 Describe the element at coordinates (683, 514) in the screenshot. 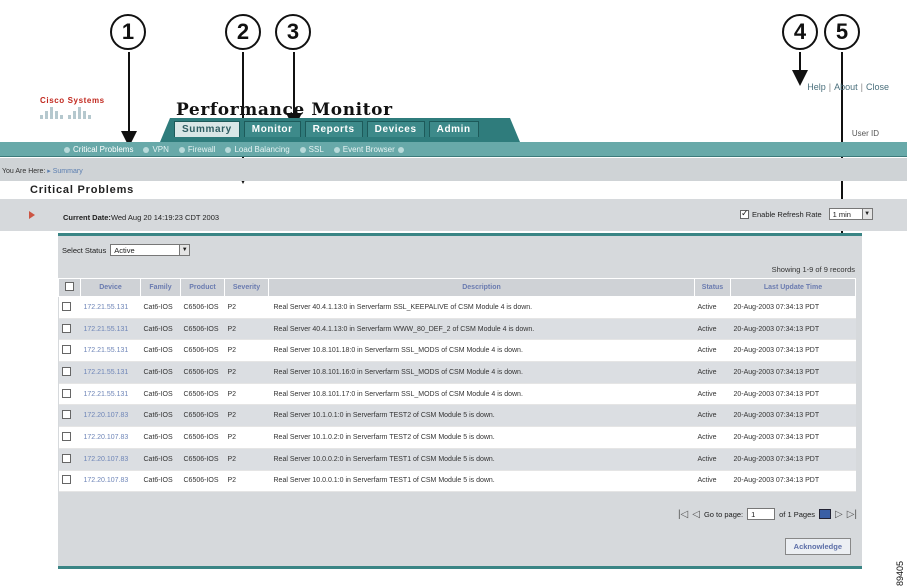

I see `first-page-icon: |◁` at that location.